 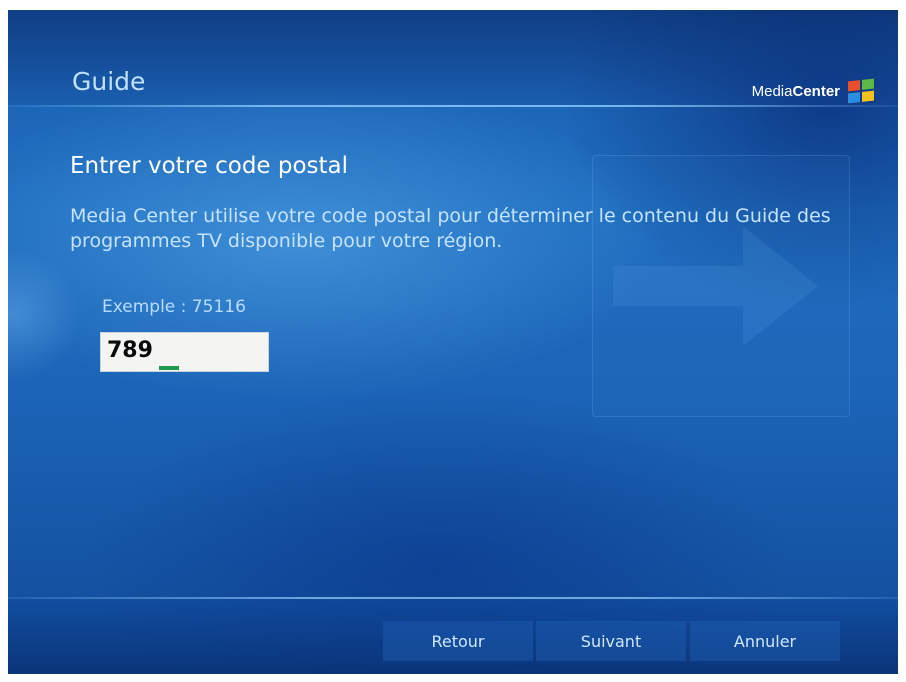 I want to click on media-center-logo: MediaCenter, so click(x=813, y=91).